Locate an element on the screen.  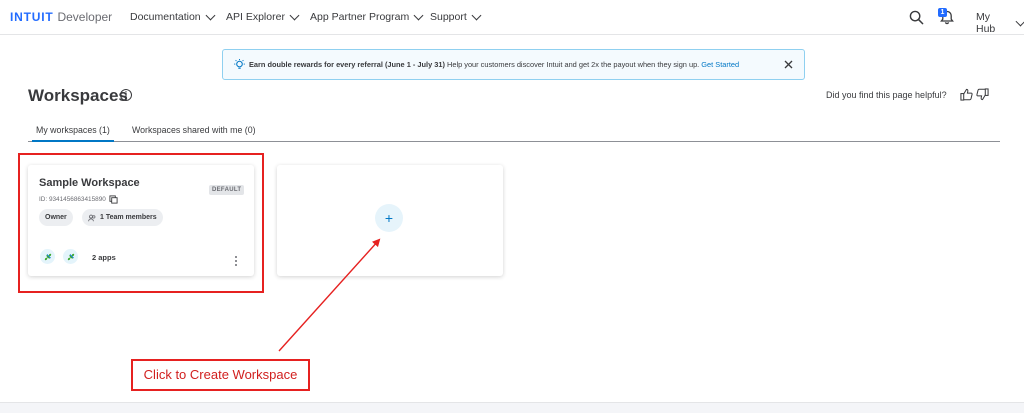
notifications-button: 1 is located at coordinates (947, 17).